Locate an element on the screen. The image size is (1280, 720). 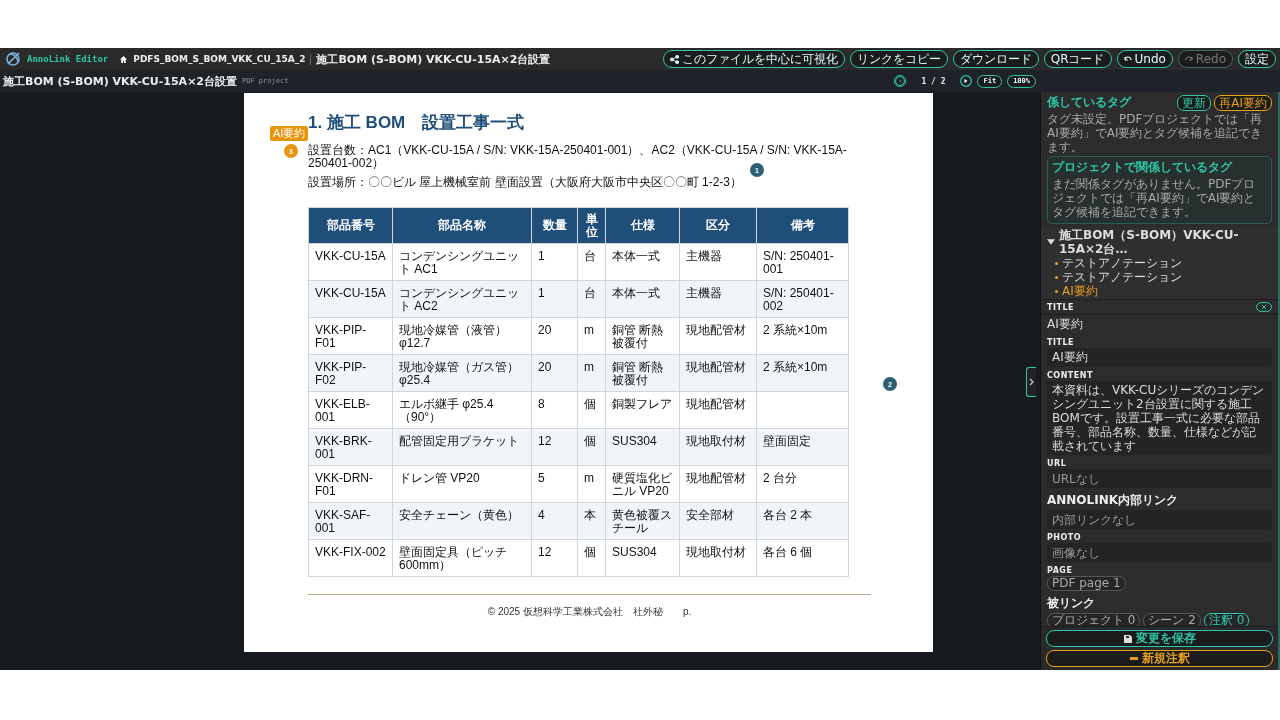
input-field: URLなし is located at coordinates (1159, 478).